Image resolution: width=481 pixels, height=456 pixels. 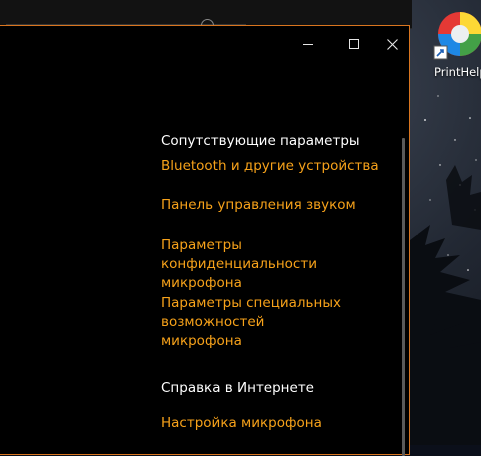 I want to click on printhelp-app-icon, so click(x=457, y=36).